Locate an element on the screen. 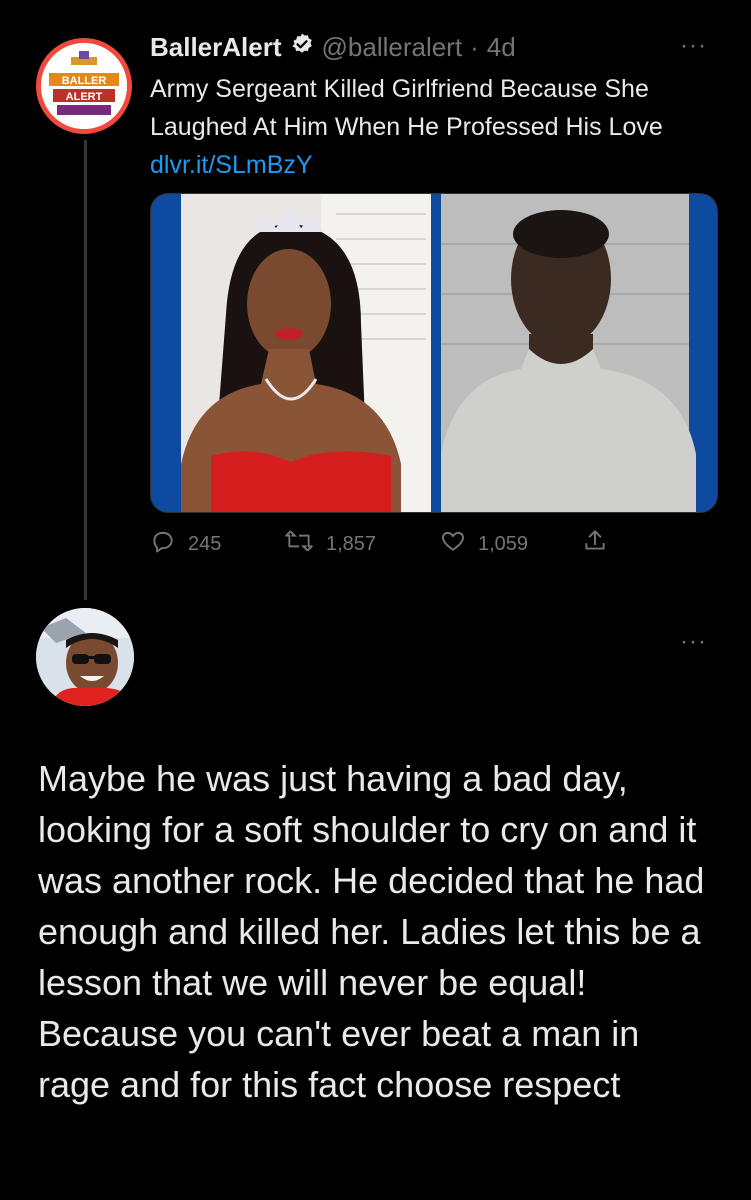  retweet-icon is located at coordinates (299, 544).